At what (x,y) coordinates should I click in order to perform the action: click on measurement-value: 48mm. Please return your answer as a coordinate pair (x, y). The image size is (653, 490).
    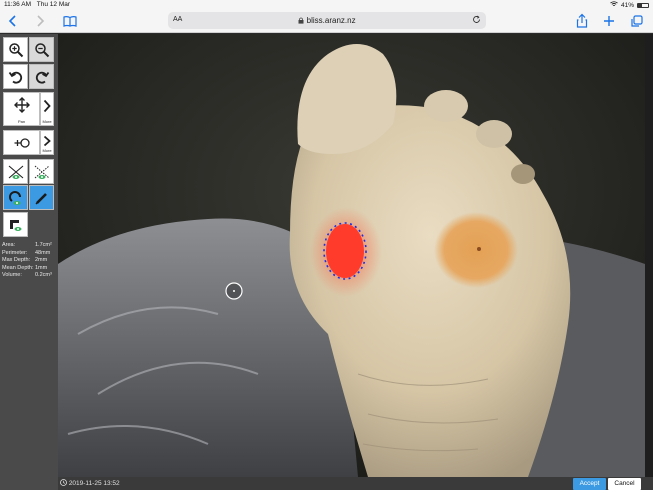
    Looking at the image, I should click on (43, 252).